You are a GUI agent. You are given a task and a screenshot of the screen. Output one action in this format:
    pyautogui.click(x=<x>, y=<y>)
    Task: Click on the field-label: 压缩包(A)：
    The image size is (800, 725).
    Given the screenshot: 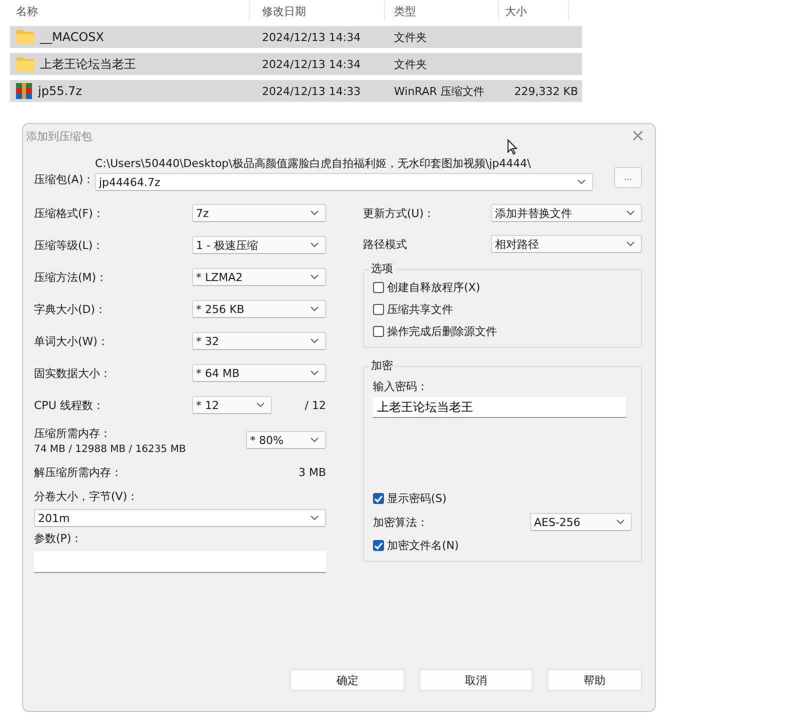 What is the action you would take?
    pyautogui.click(x=64, y=179)
    